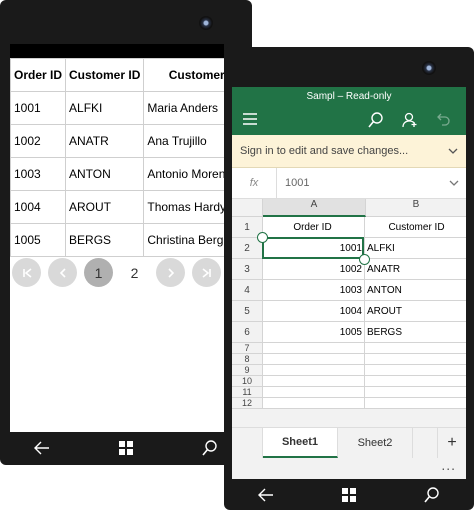 Image resolution: width=474 pixels, height=511 pixels. Describe the element at coordinates (247, 348) in the screenshot. I see `row-header: 7` at that location.